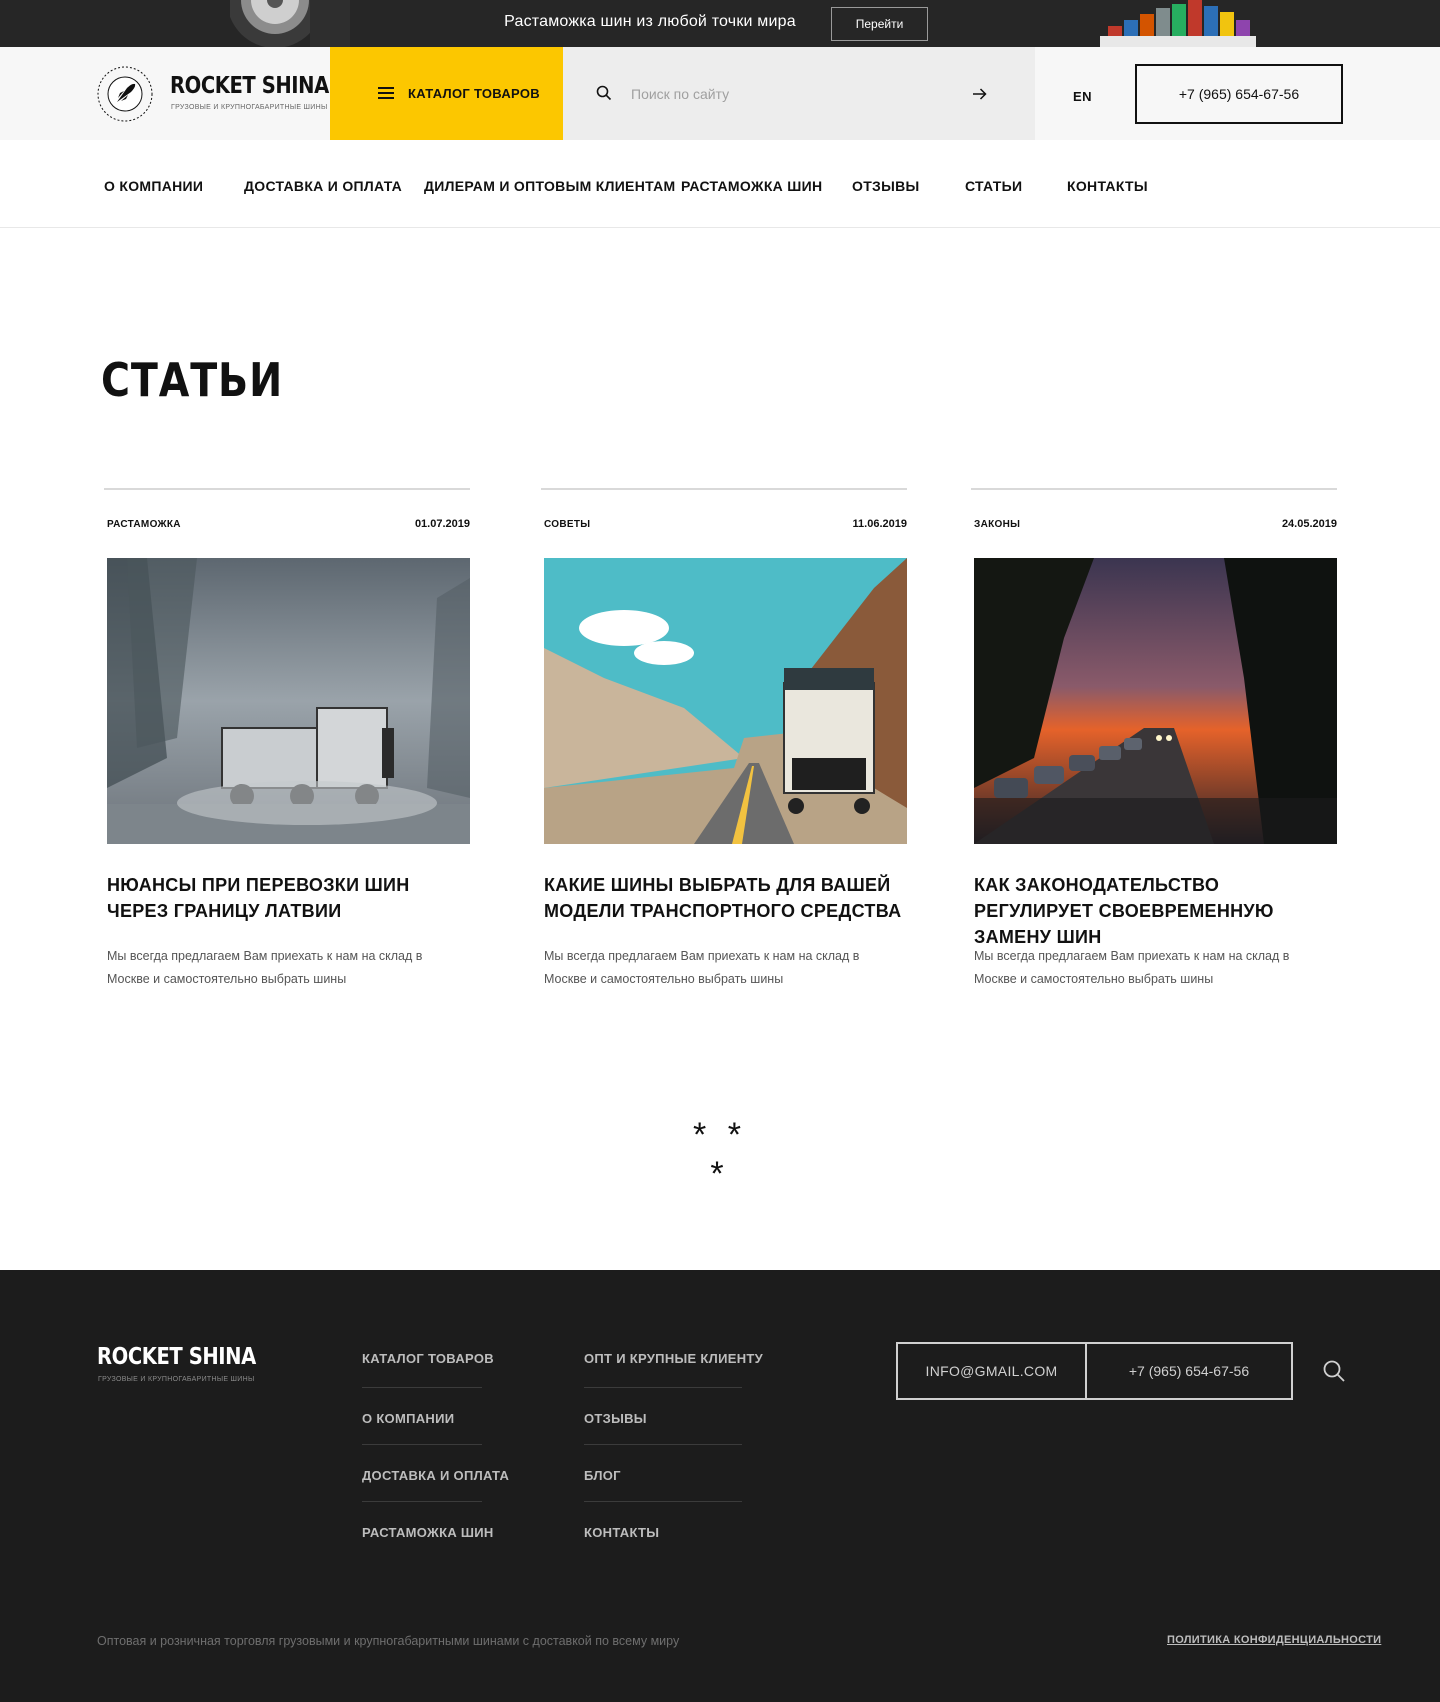 The height and width of the screenshot is (1702, 1440). I want to click on footer-phone: +7 (965) 654-67-56, so click(1189, 1371).